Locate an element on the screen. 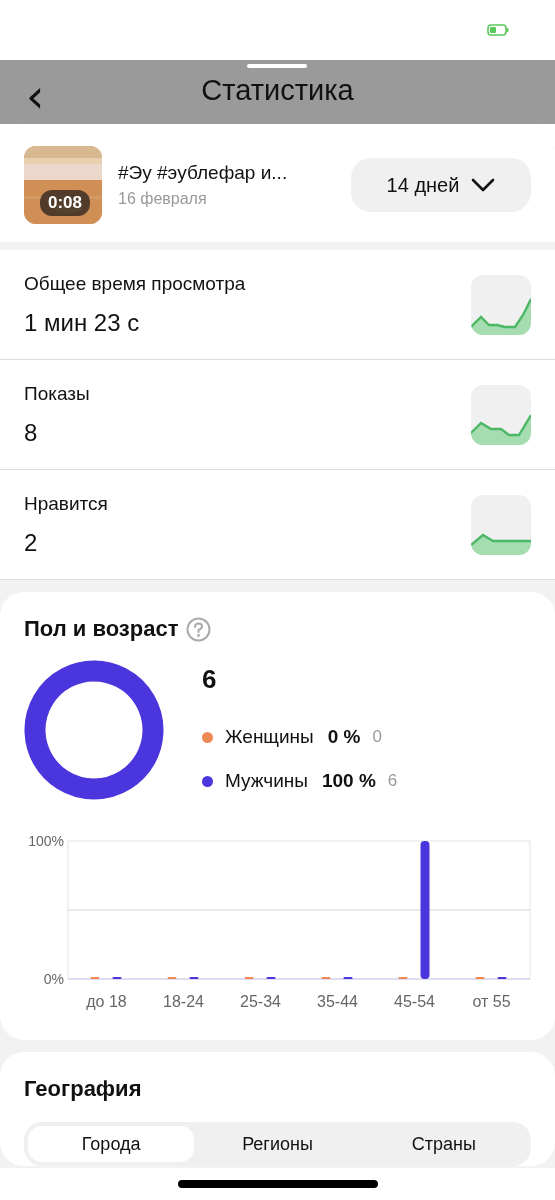  help-icon is located at coordinates (199, 629).